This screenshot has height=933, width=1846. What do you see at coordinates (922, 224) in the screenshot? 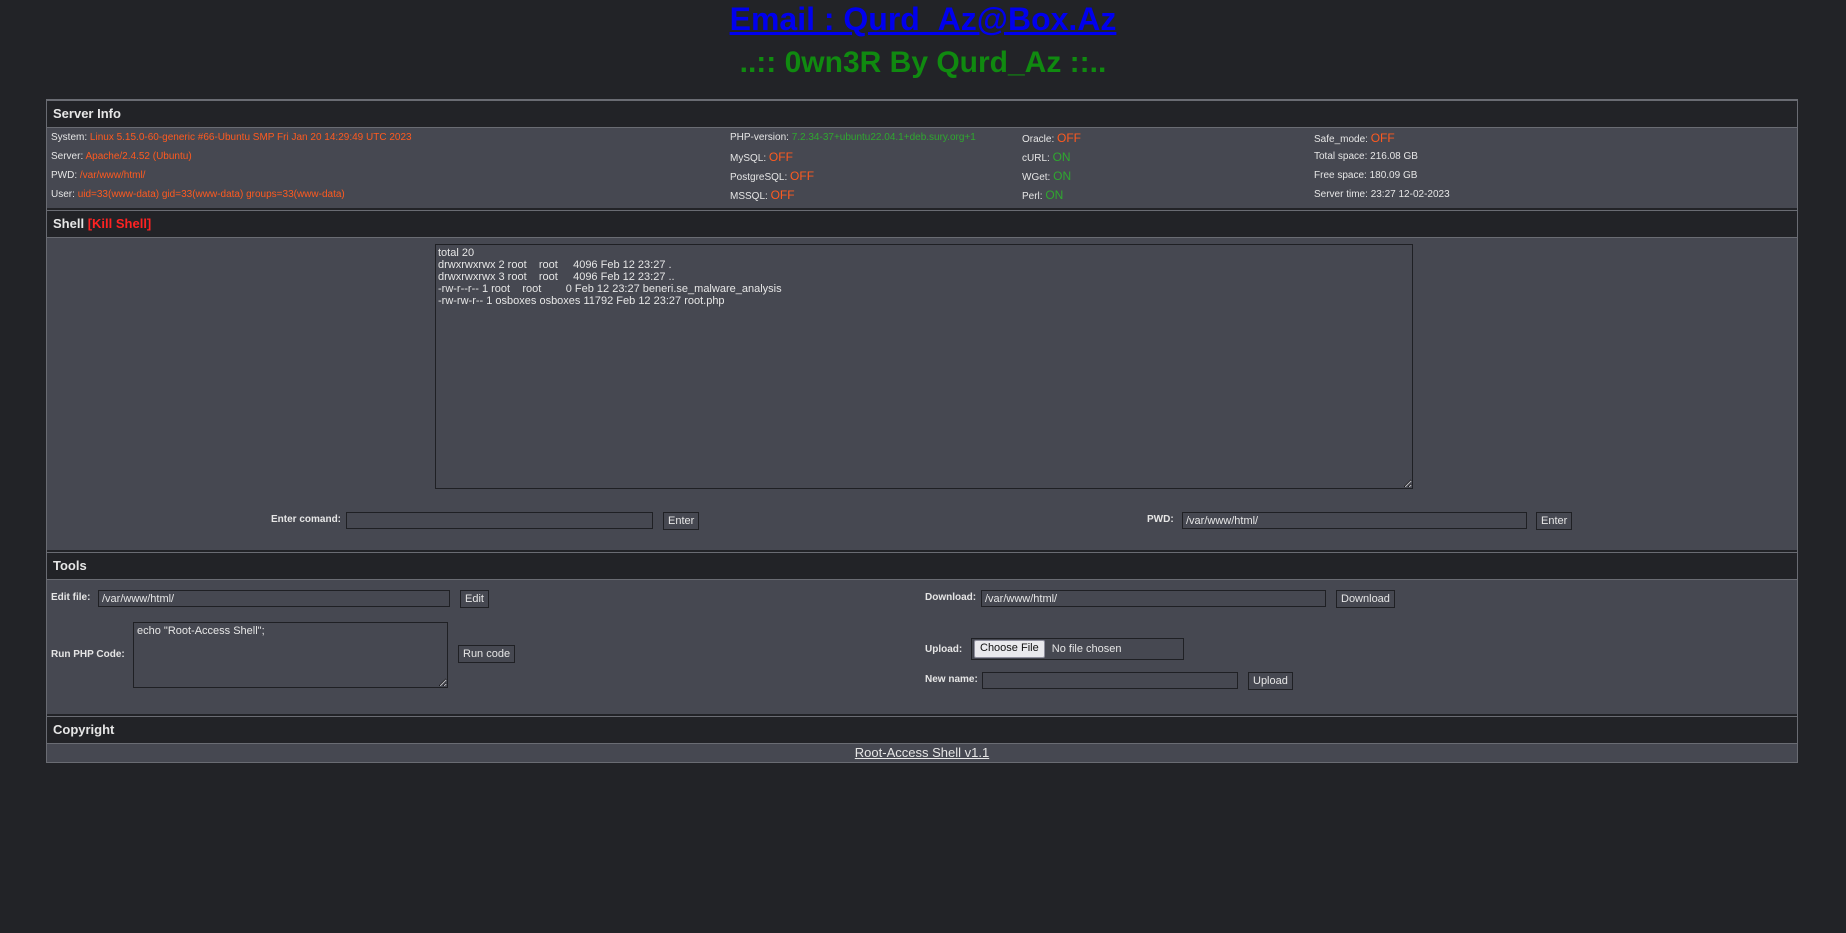
I see `shell-header: Shell [Kill Shell]` at bounding box center [922, 224].